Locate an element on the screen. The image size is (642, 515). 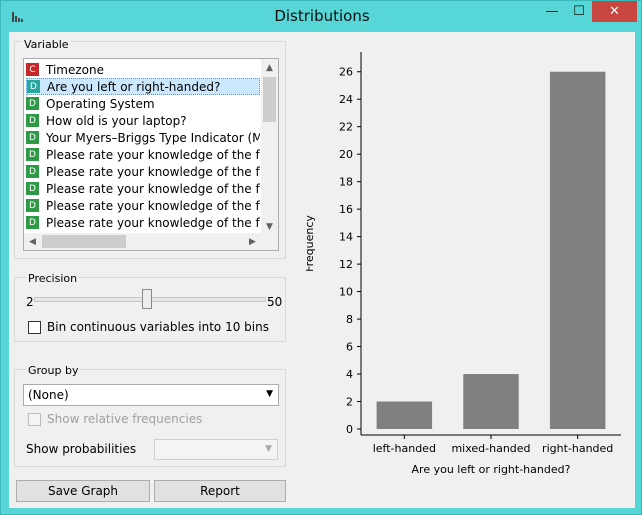
y-tick-label: 2 is located at coordinates (349, 402).